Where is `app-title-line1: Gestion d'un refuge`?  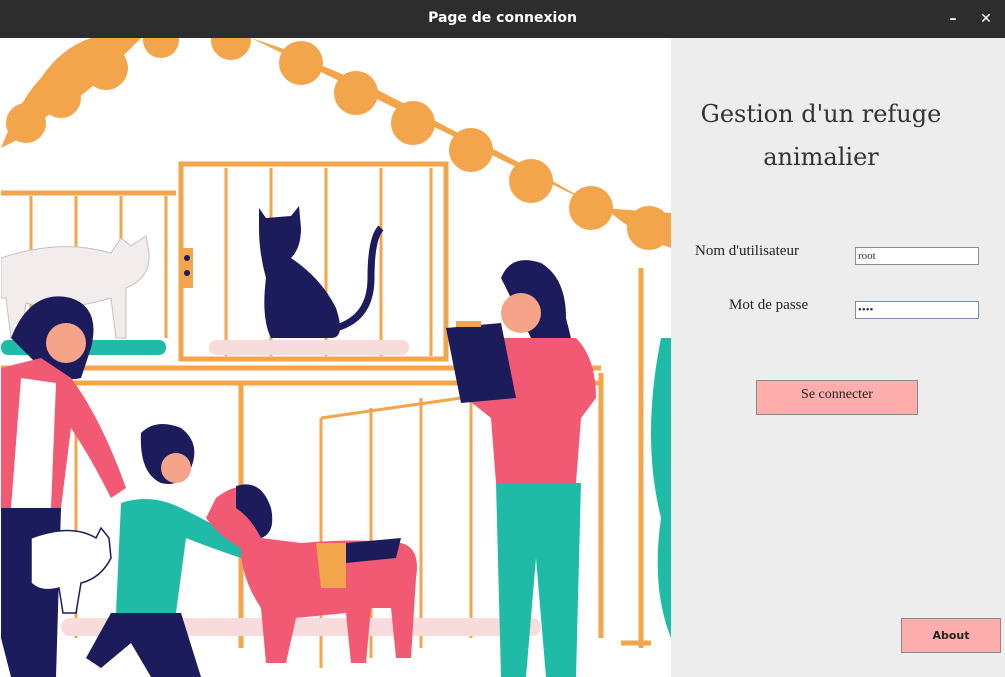 app-title-line1: Gestion d'un refuge is located at coordinates (821, 114).